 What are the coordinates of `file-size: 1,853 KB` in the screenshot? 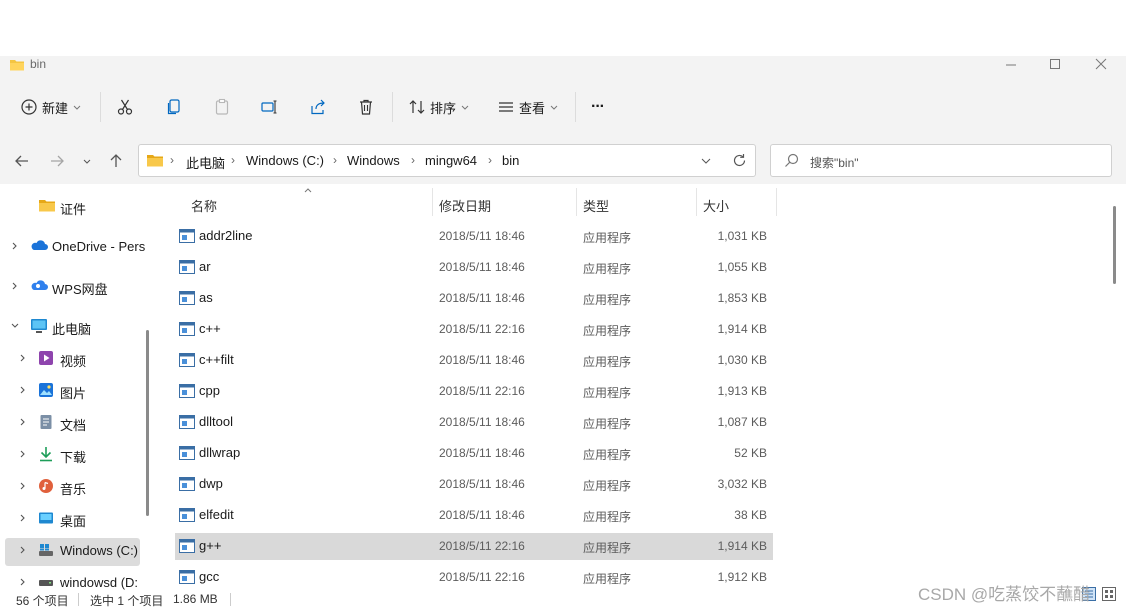 It's located at (742, 298).